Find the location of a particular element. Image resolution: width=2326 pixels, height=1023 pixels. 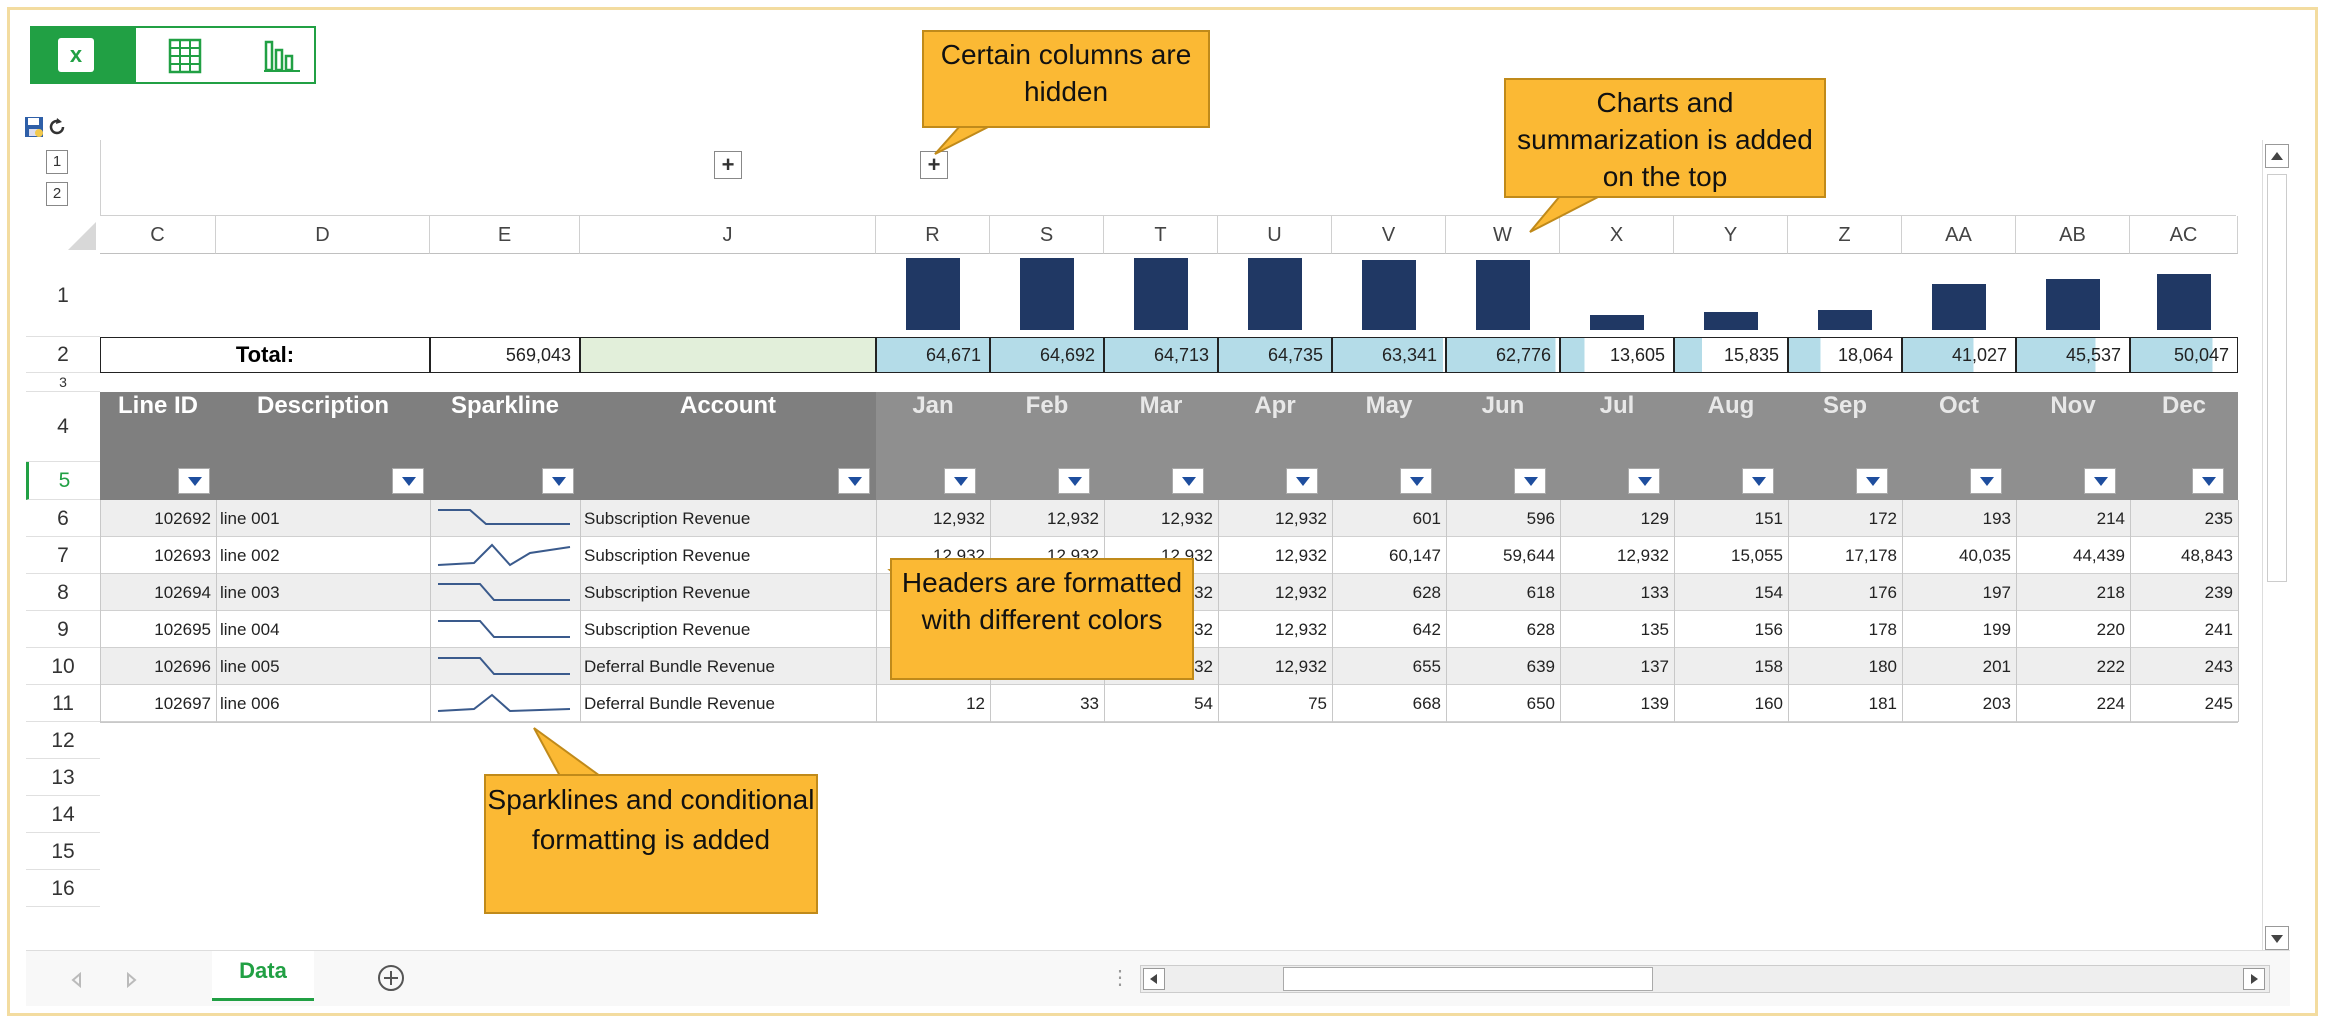

vertical-scrollbar is located at coordinates (2276, 548).